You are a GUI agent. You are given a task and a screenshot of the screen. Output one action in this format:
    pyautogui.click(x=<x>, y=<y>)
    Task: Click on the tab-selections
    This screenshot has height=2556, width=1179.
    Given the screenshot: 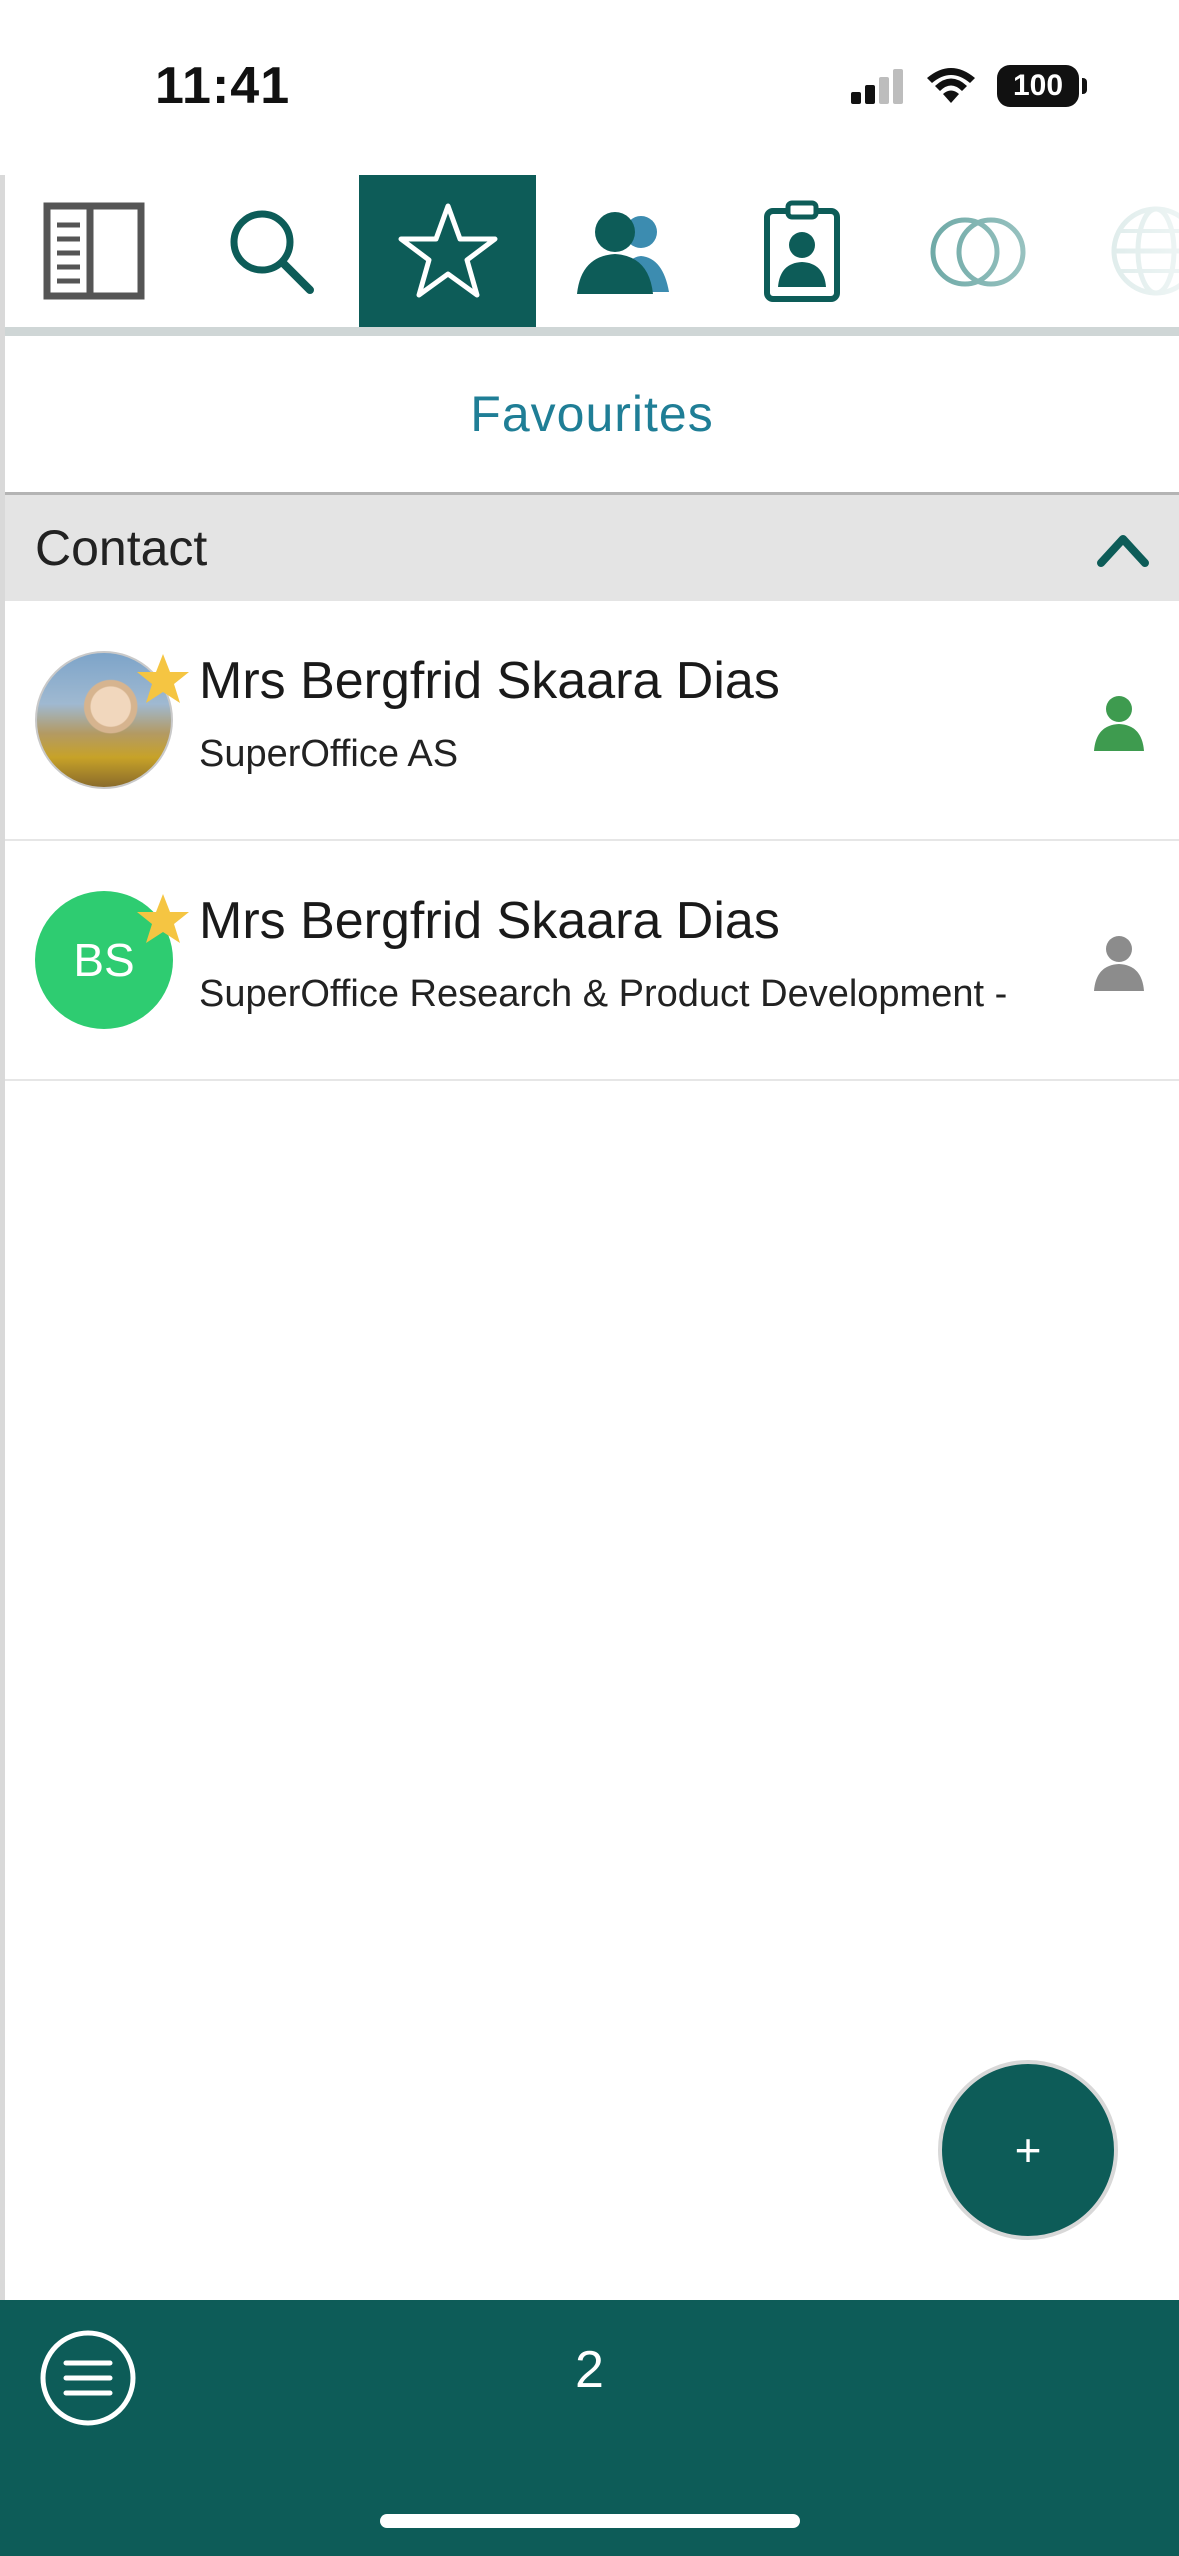 What is the action you would take?
    pyautogui.click(x=978, y=251)
    